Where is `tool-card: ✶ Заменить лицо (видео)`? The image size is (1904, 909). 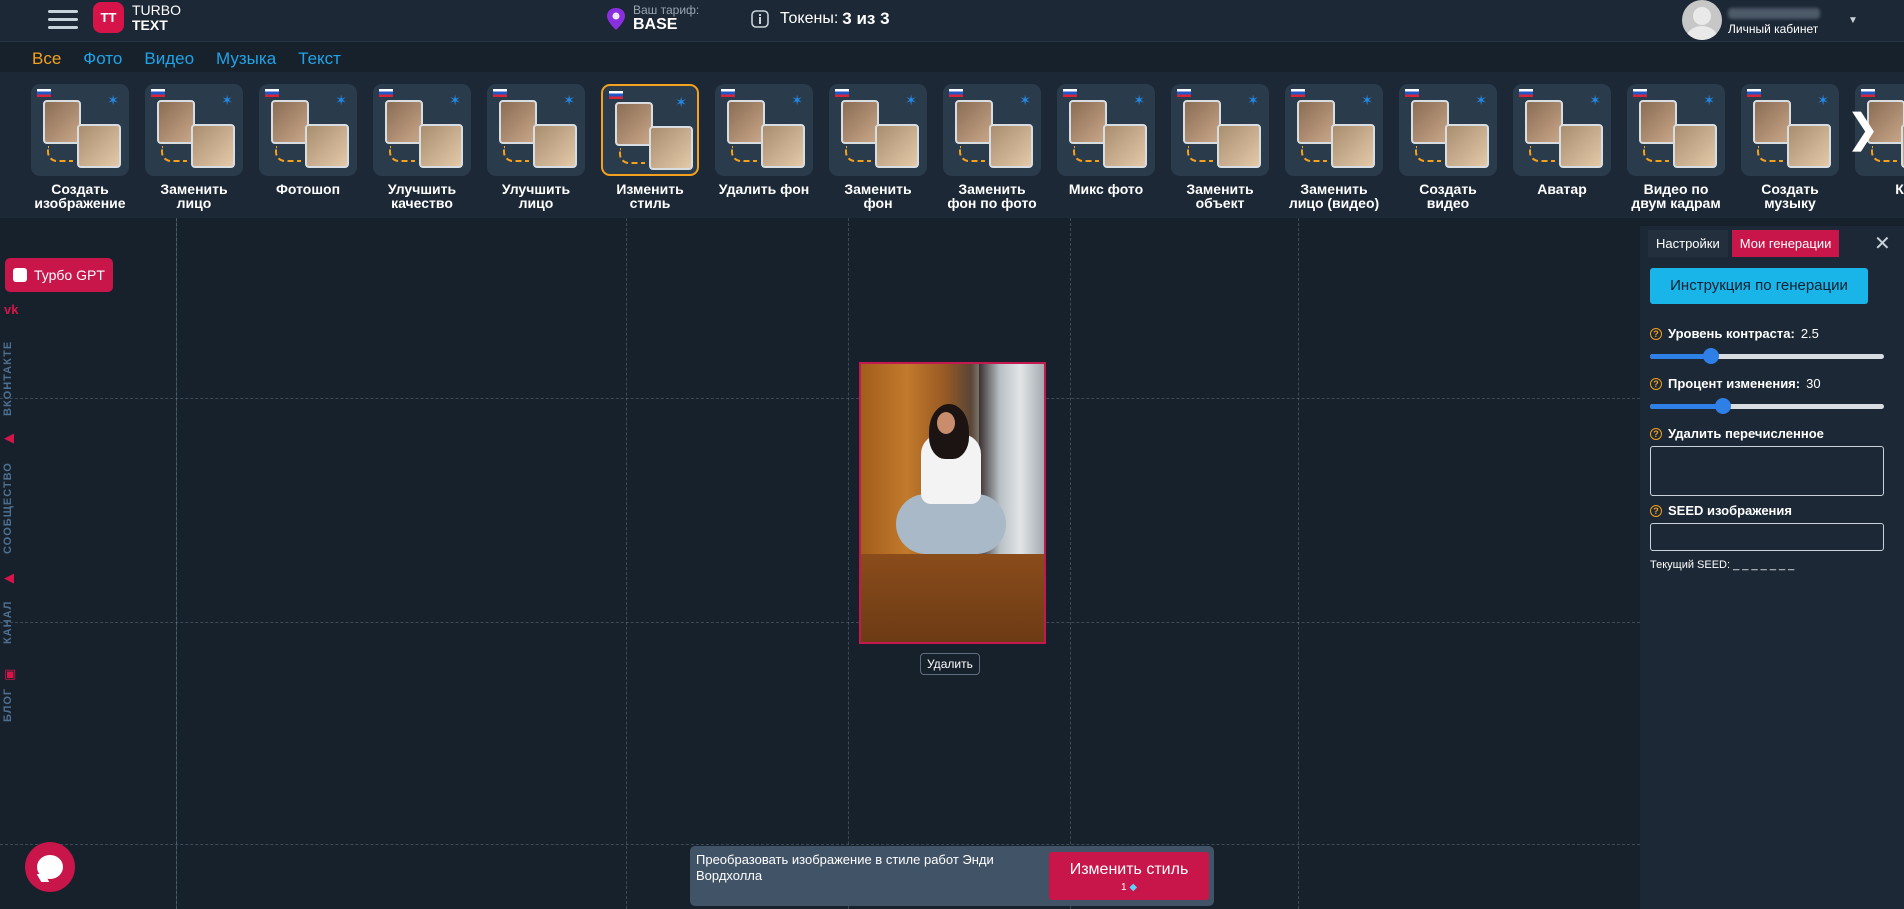 tool-card: ✶ Заменить лицо (видео) is located at coordinates (1334, 147).